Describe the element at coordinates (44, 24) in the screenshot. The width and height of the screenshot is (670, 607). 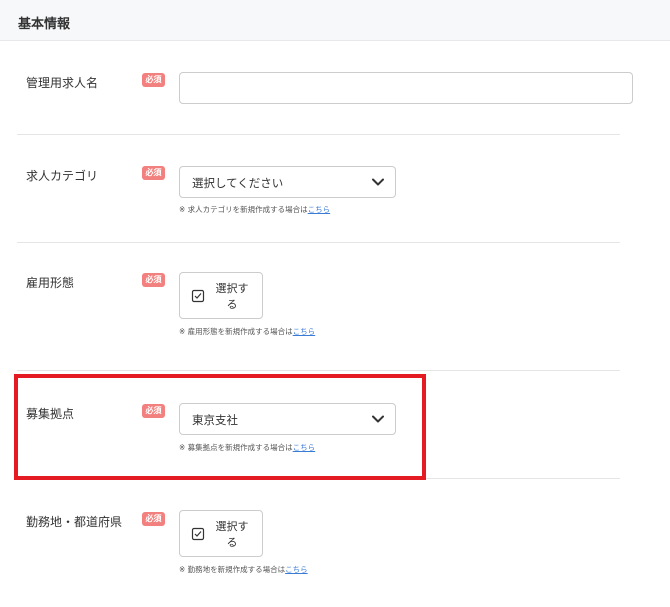
I see `section-title: 基本情報` at that location.